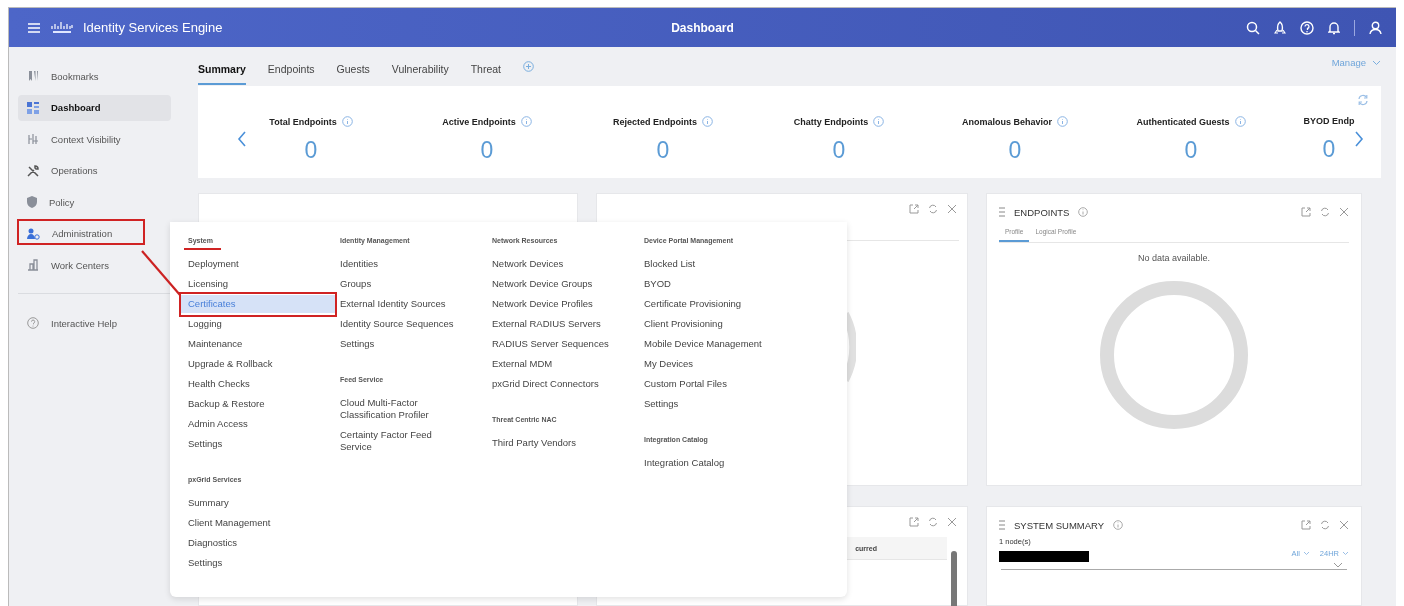 This screenshot has width=1404, height=606. I want to click on bookmark-icon, so click(33, 76).